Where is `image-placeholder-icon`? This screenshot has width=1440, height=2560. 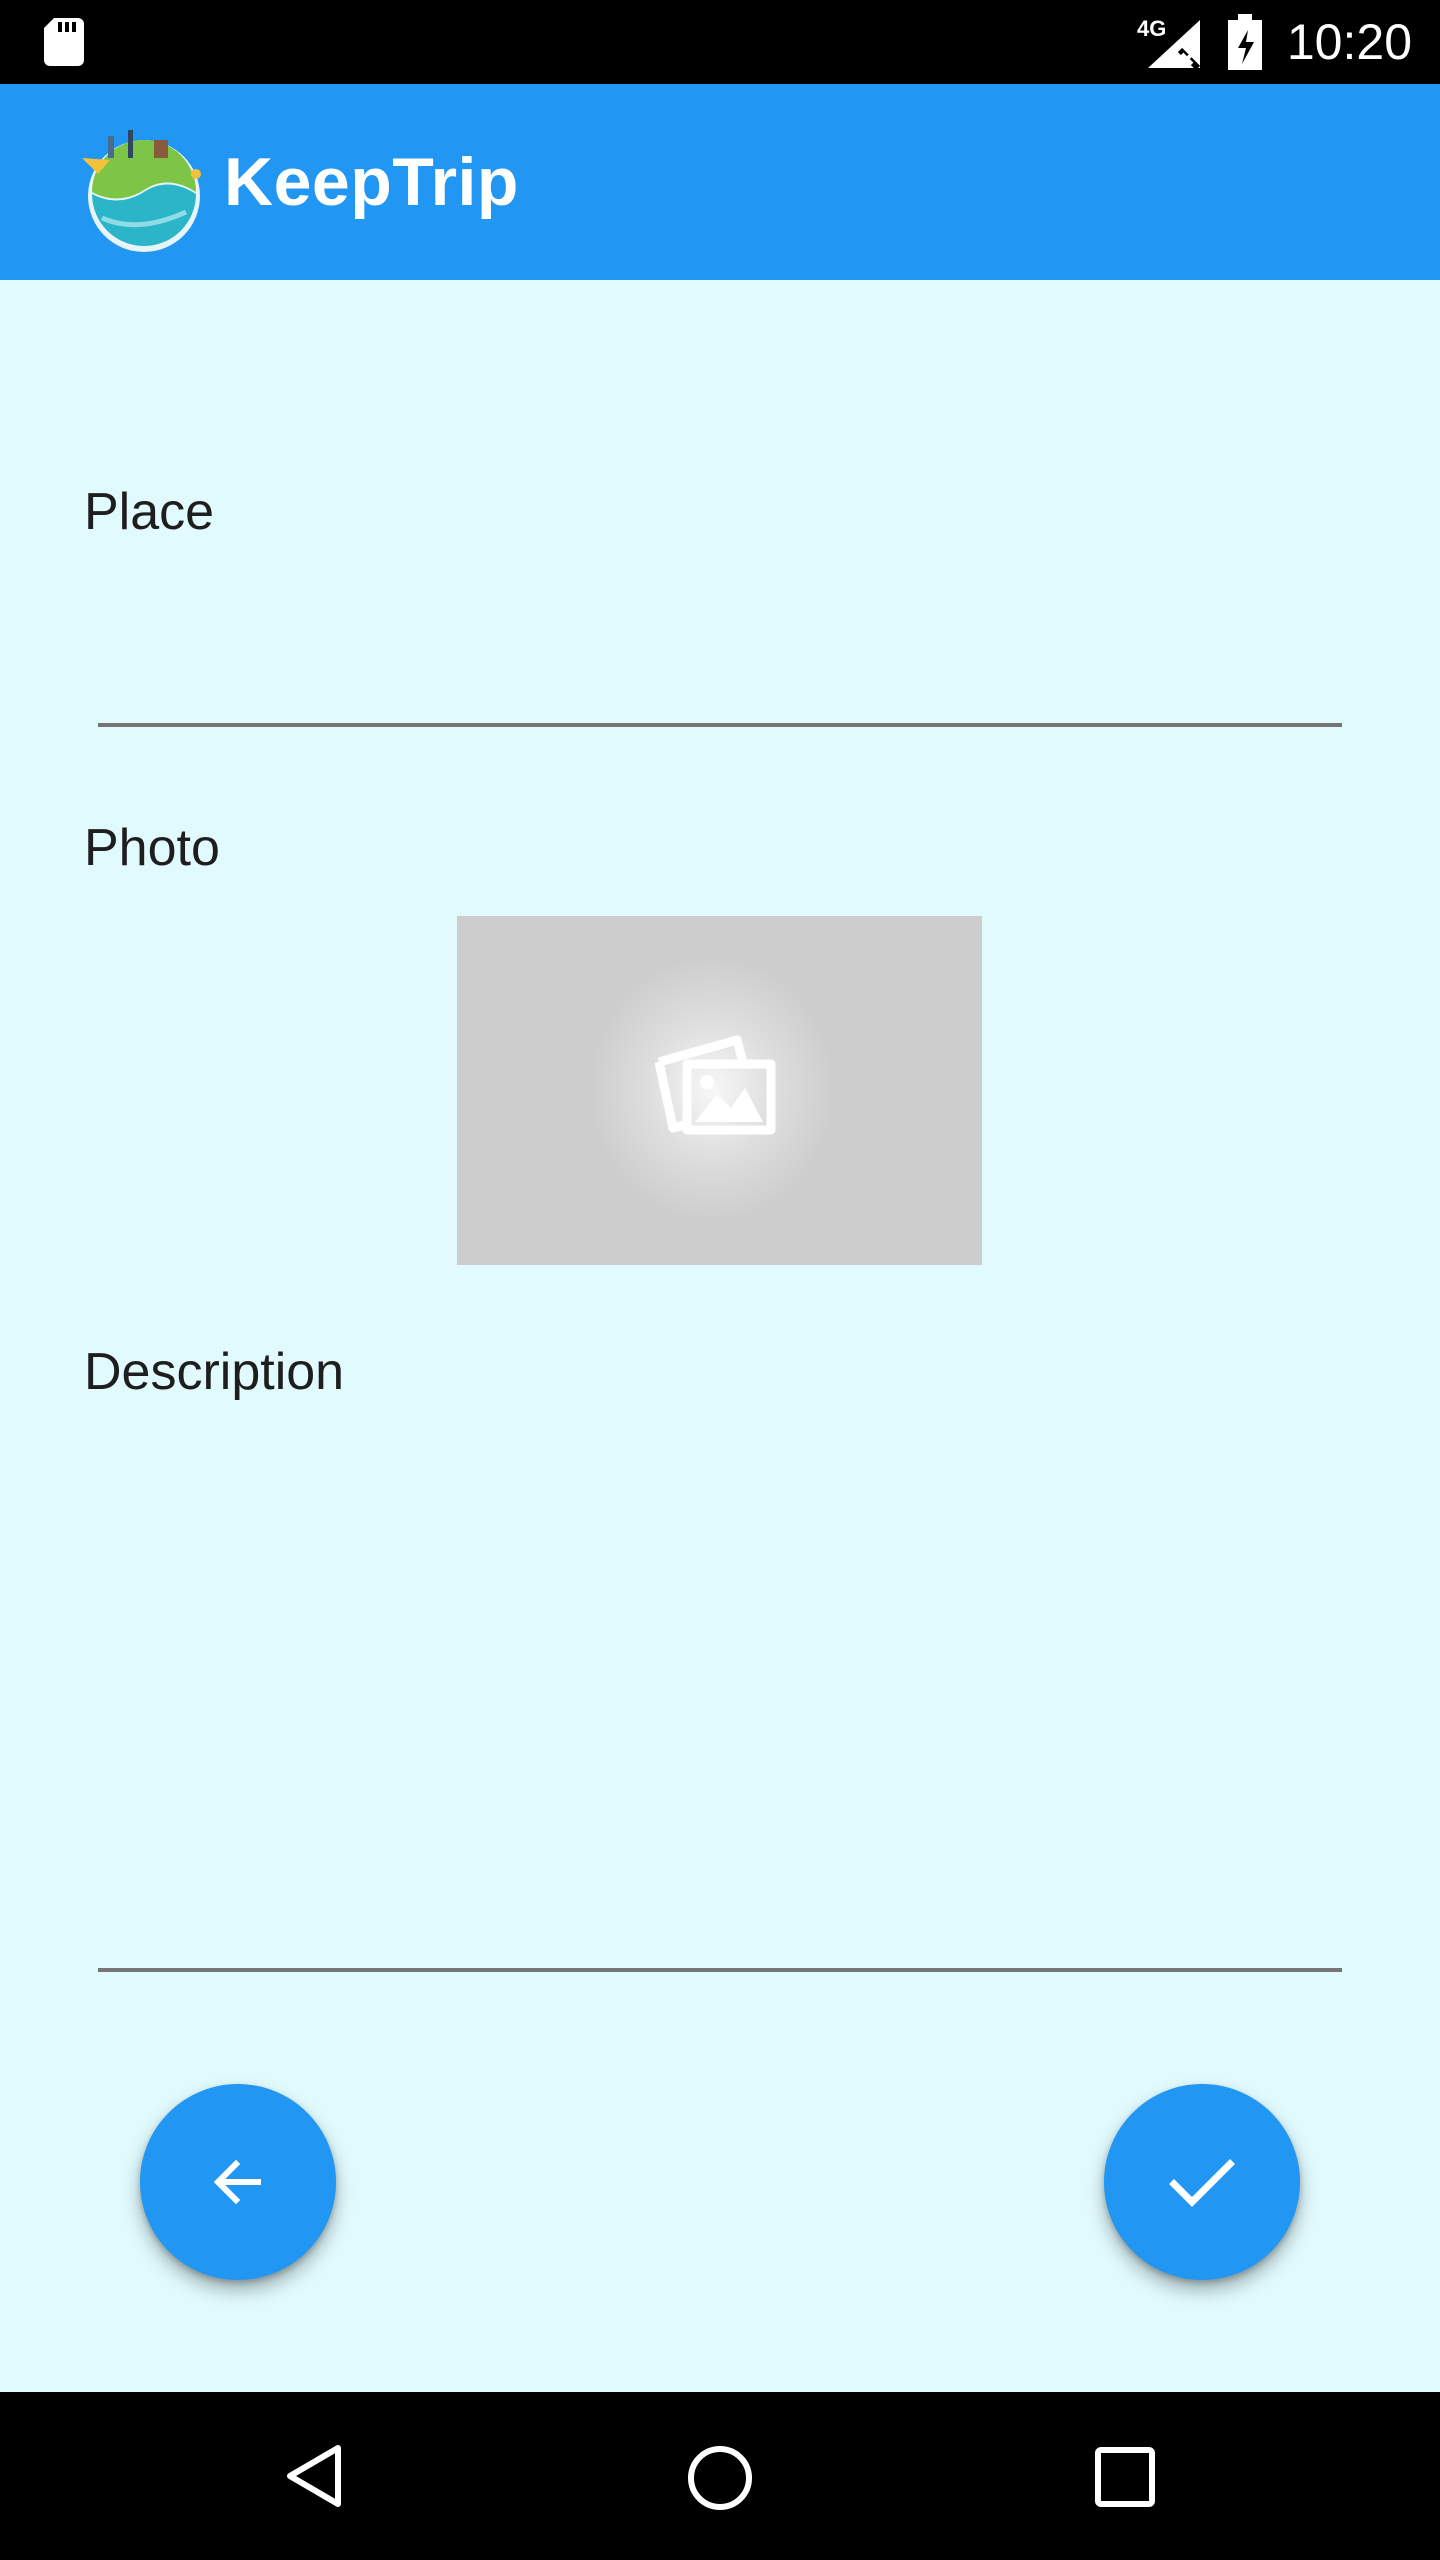 image-placeholder-icon is located at coordinates (715, 1085).